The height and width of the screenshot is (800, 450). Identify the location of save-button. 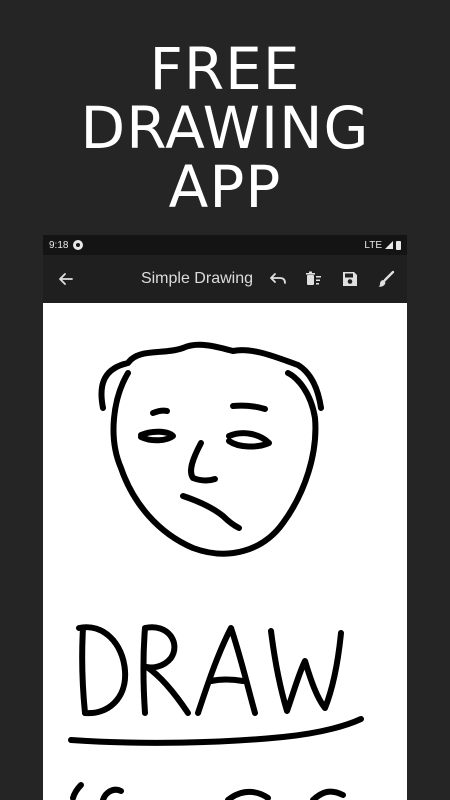
(350, 279).